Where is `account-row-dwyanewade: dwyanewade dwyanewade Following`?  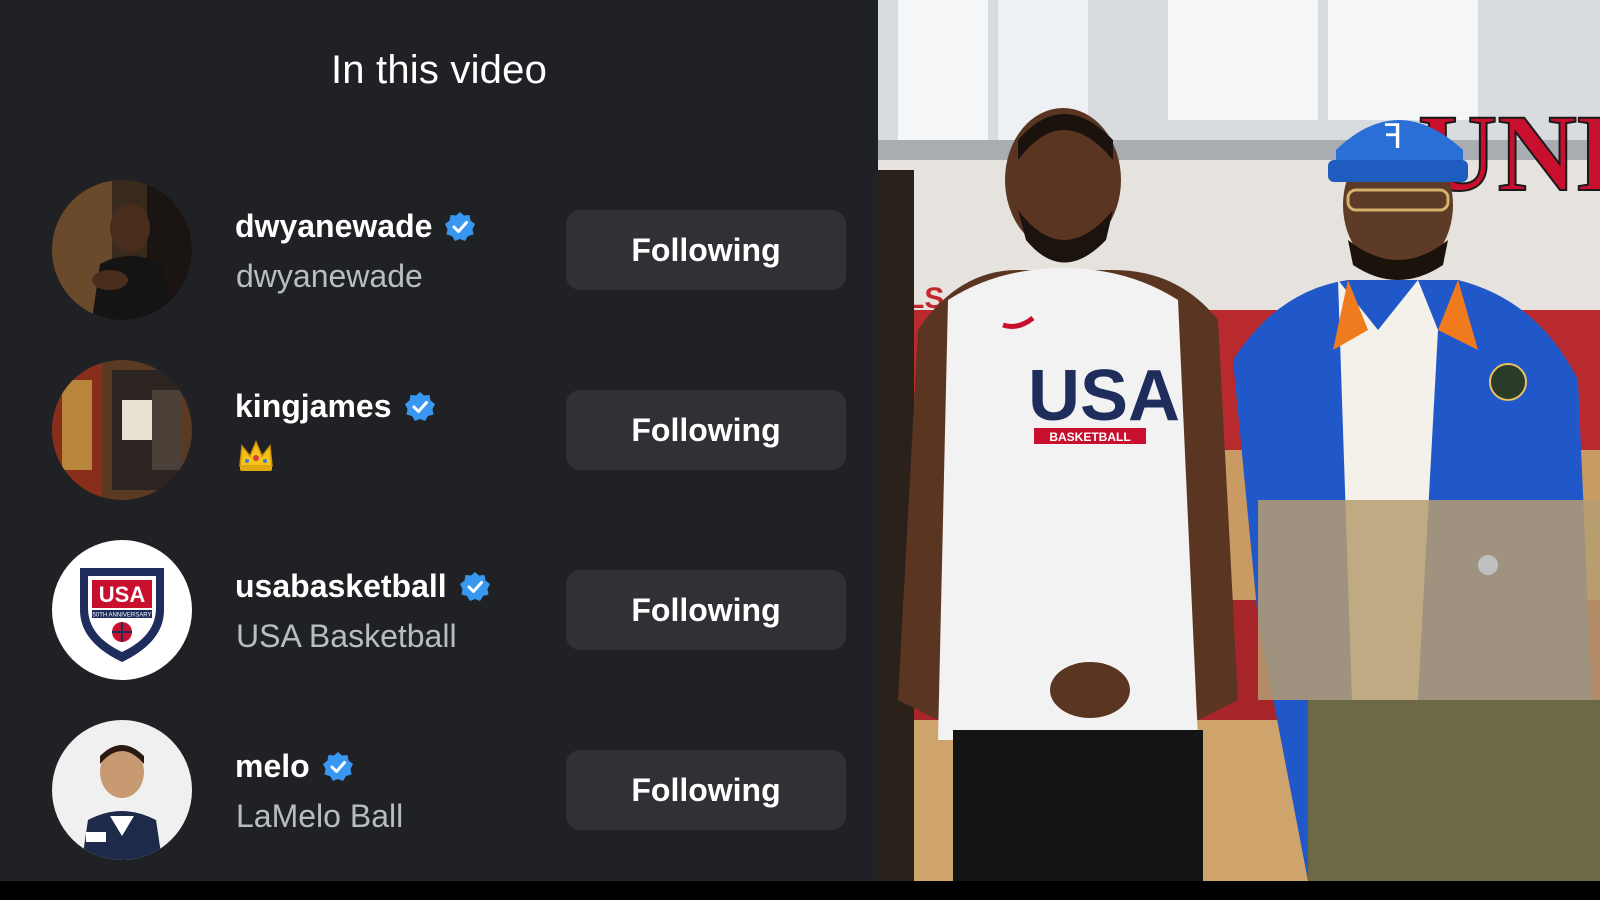
account-row-dwyanewade: dwyanewade dwyanewade Following is located at coordinates (439, 255).